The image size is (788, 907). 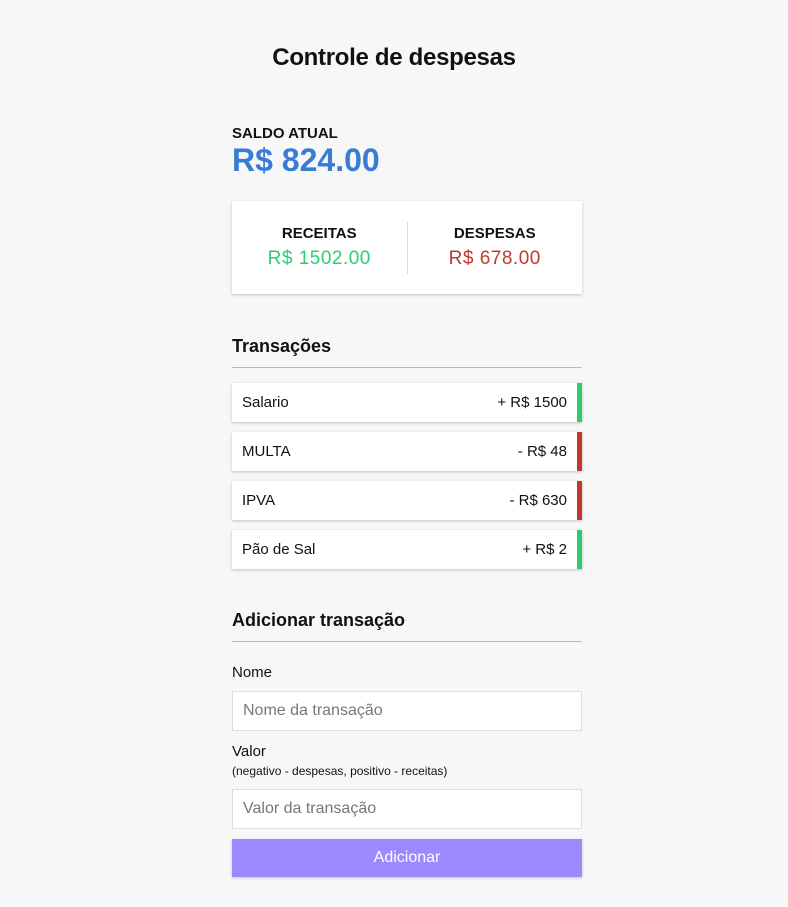 I want to click on balance-label: SALDO ATUAL, so click(x=285, y=133).